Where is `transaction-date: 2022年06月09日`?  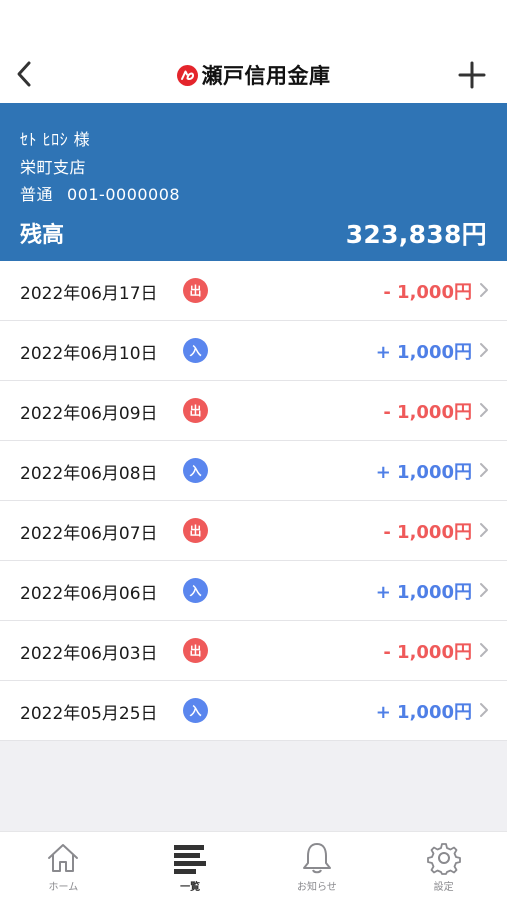 transaction-date: 2022年06月09日 is located at coordinates (89, 414).